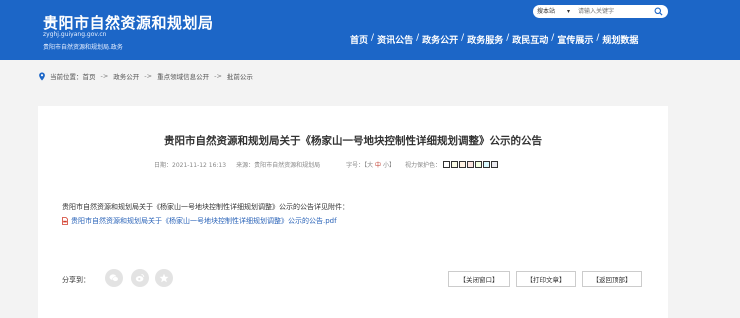 The width and height of the screenshot is (740, 318). I want to click on search-scope-select: 搜本站, so click(546, 11).